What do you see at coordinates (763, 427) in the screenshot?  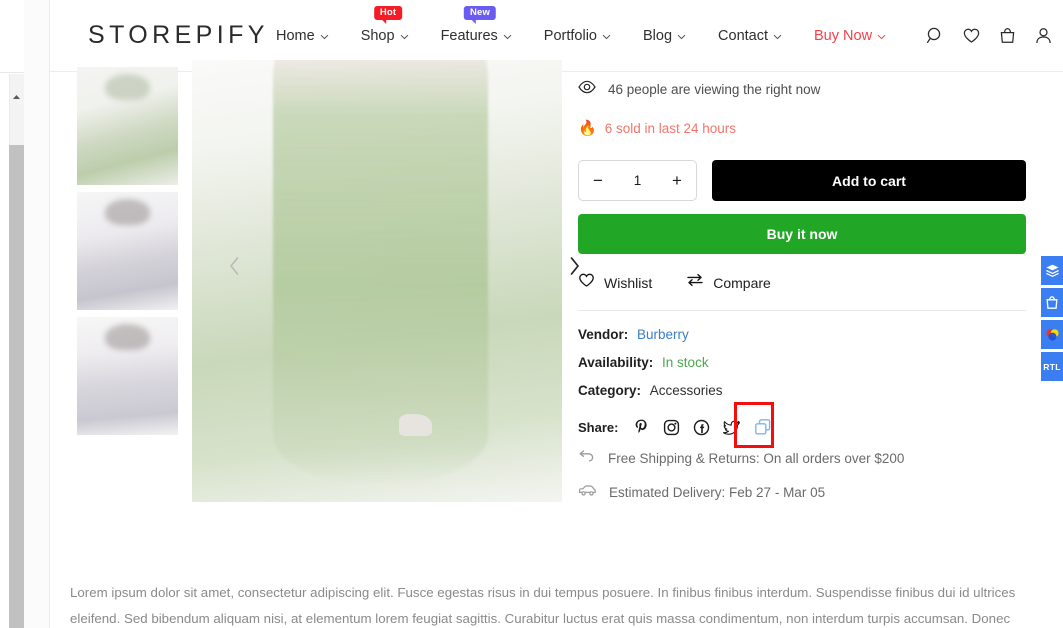 I see `copy-link-icon` at bounding box center [763, 427].